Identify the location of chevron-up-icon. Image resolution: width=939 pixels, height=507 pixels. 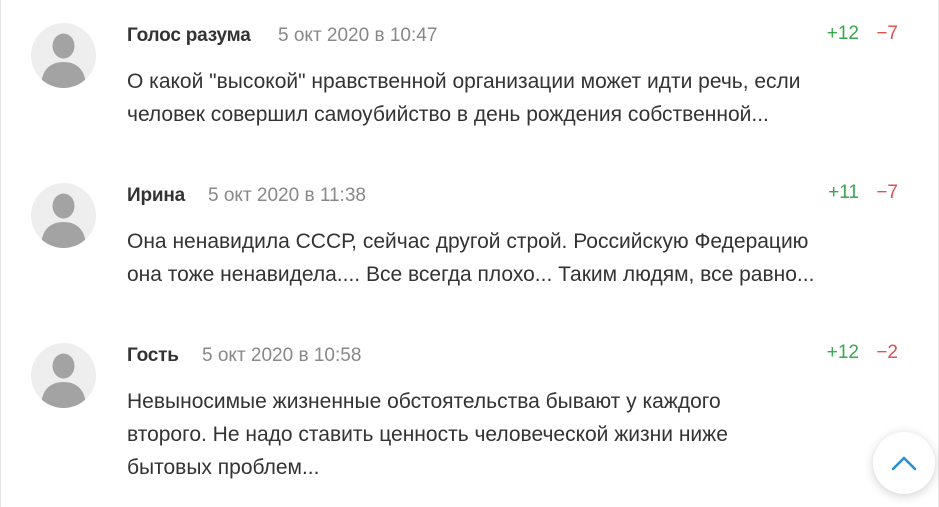
(904, 463).